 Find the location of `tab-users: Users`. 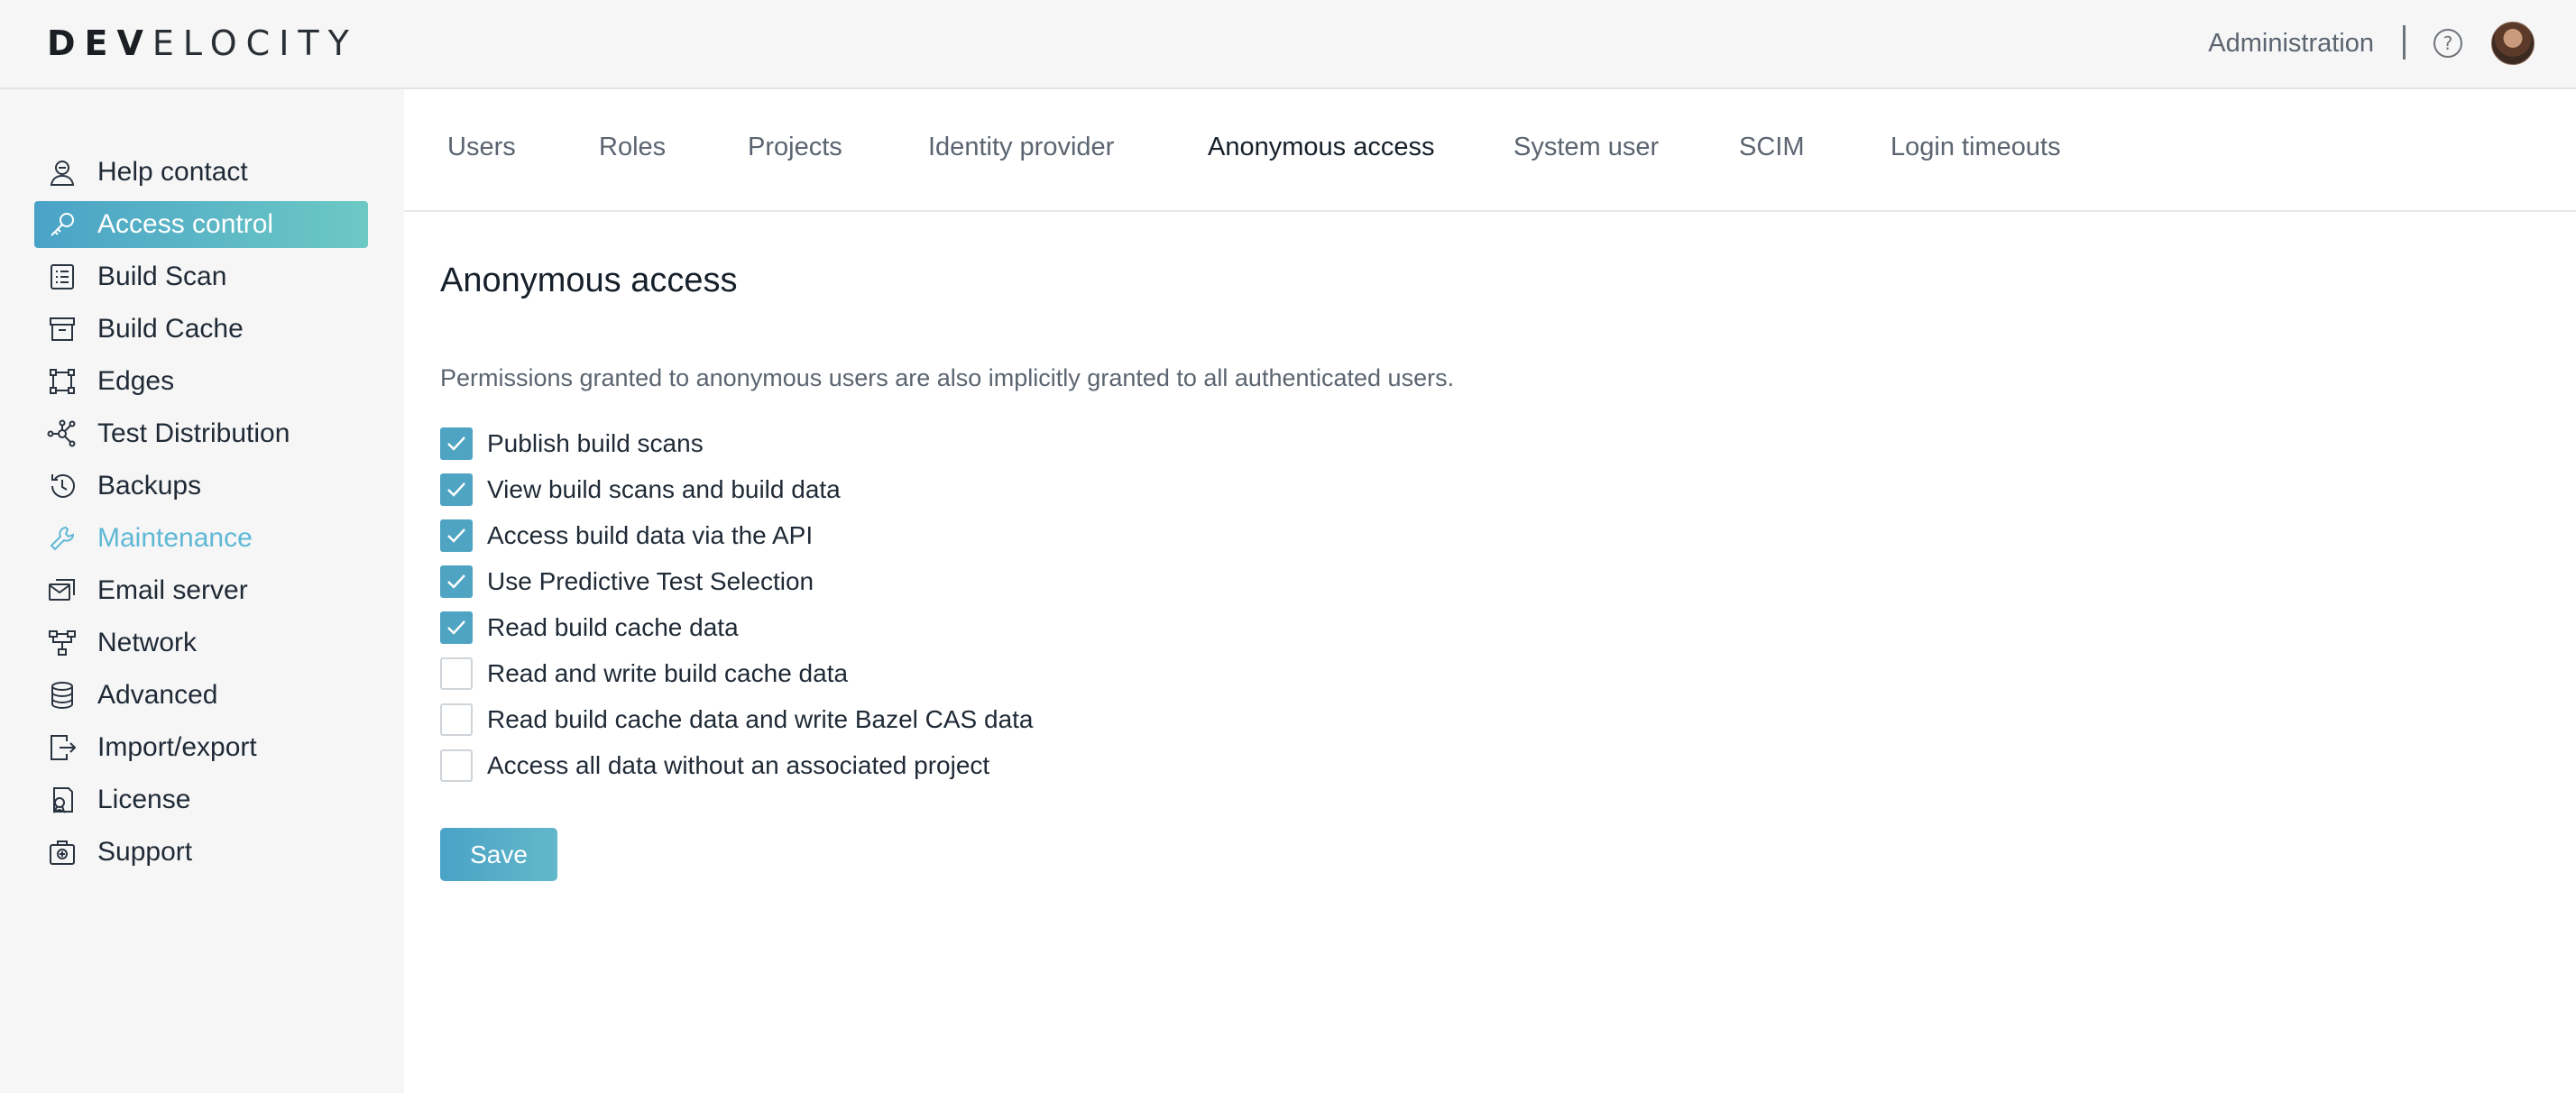

tab-users: Users is located at coordinates (481, 147).